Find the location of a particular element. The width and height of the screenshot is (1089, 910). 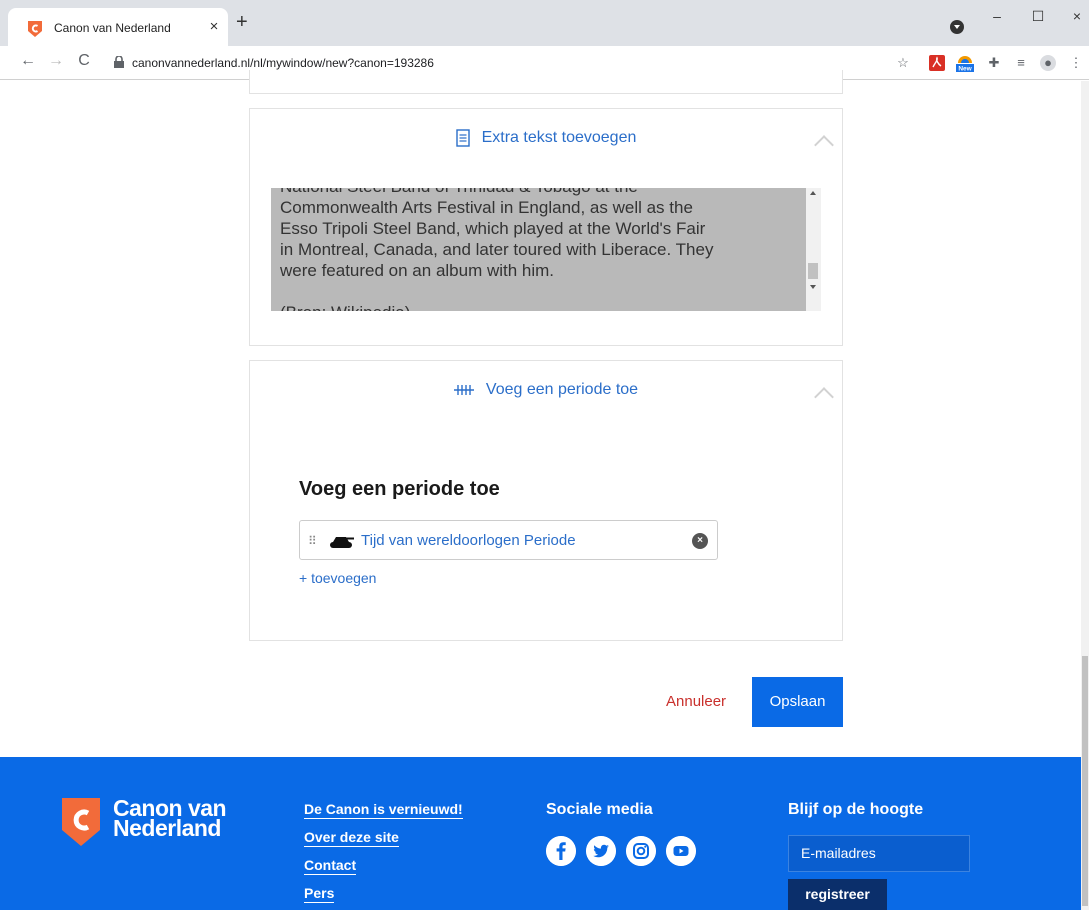

browser-menu-icon: ⋮ is located at coordinates (1076, 63).